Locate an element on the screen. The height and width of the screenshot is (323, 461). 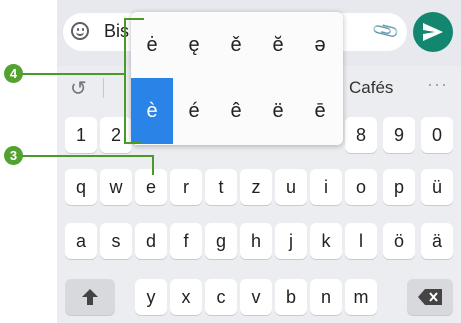
callout-badge-4: 4 is located at coordinates (13, 73).